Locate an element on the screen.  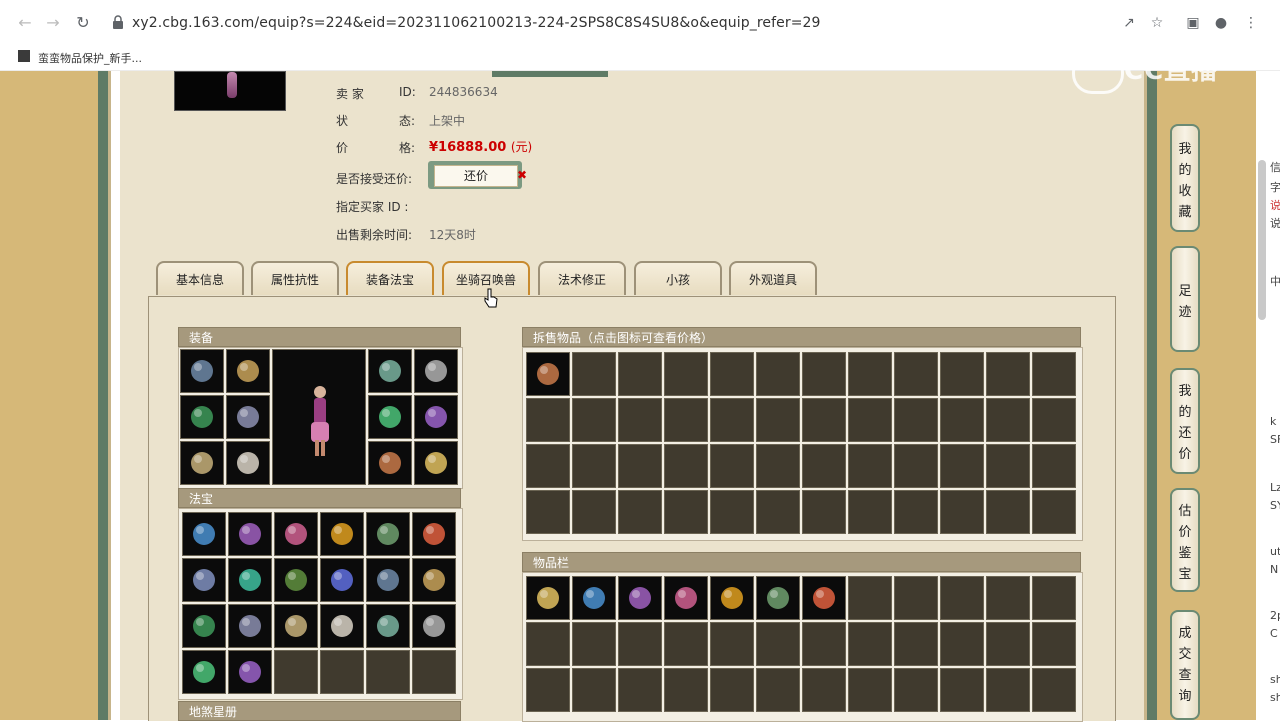
counter-offer-button-label: 还价 is located at coordinates (476, 176).